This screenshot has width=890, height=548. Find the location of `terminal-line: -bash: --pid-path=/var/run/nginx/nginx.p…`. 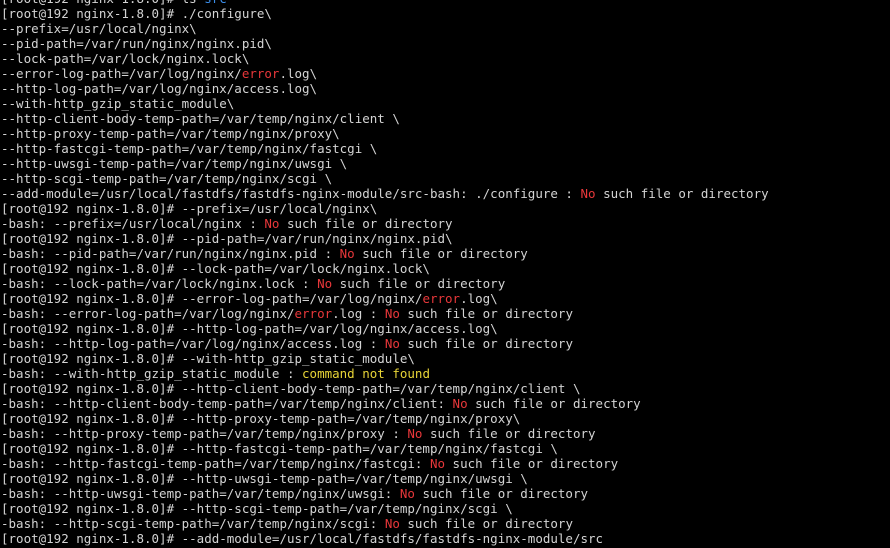

terminal-line: -bash: --pid-path=/var/run/nginx/nginx.p… is located at coordinates (445, 253).